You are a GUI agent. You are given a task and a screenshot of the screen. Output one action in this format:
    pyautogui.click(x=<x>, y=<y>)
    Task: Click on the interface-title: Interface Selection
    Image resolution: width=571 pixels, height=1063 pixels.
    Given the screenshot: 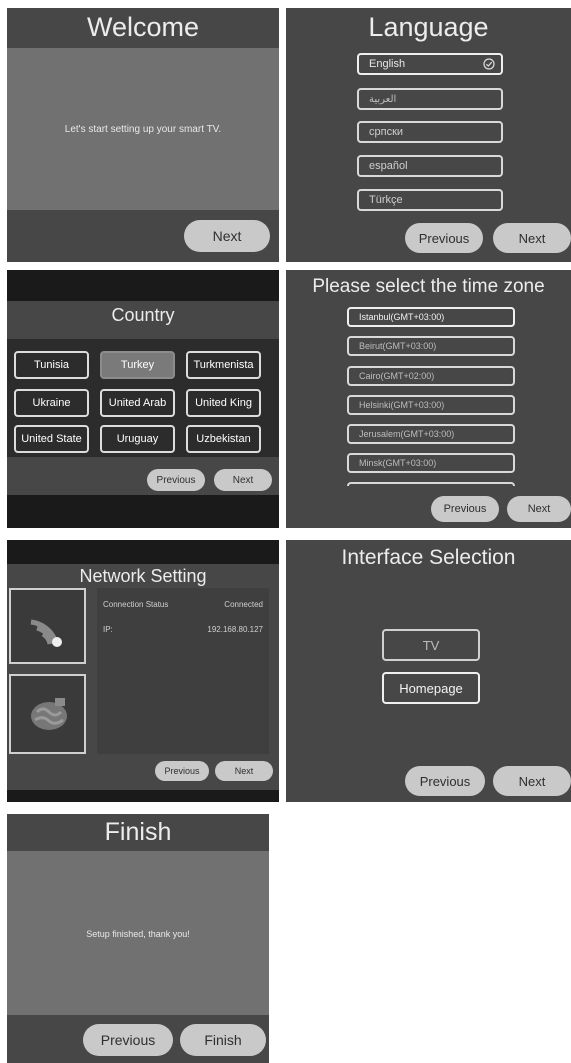 What is the action you would take?
    pyautogui.click(x=428, y=557)
    